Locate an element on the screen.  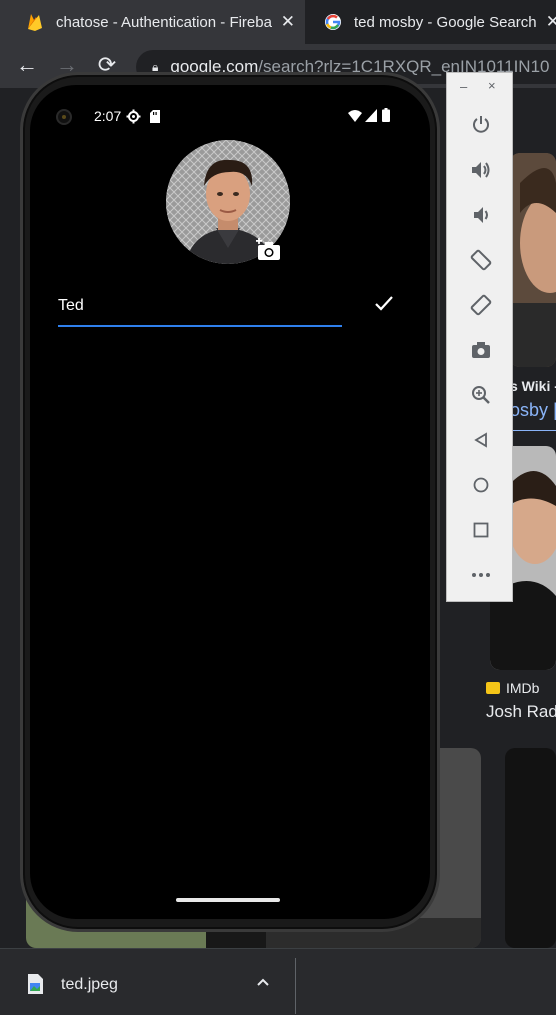
emulator-controls-panel: – × is located at coordinates (479, 337).